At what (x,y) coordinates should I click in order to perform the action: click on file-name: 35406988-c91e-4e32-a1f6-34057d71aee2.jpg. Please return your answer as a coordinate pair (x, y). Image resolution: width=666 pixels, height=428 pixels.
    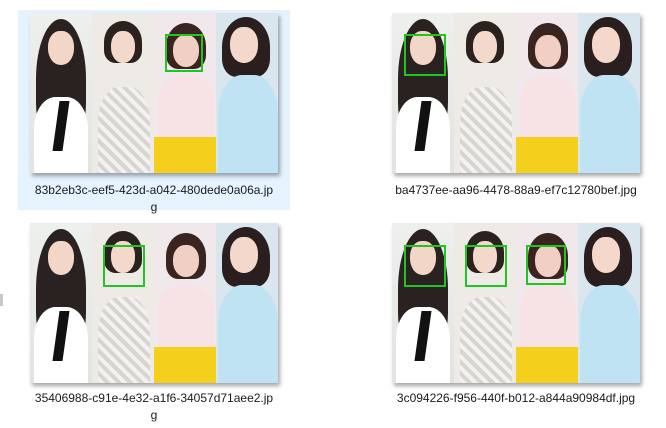
    Looking at the image, I should click on (154, 406).